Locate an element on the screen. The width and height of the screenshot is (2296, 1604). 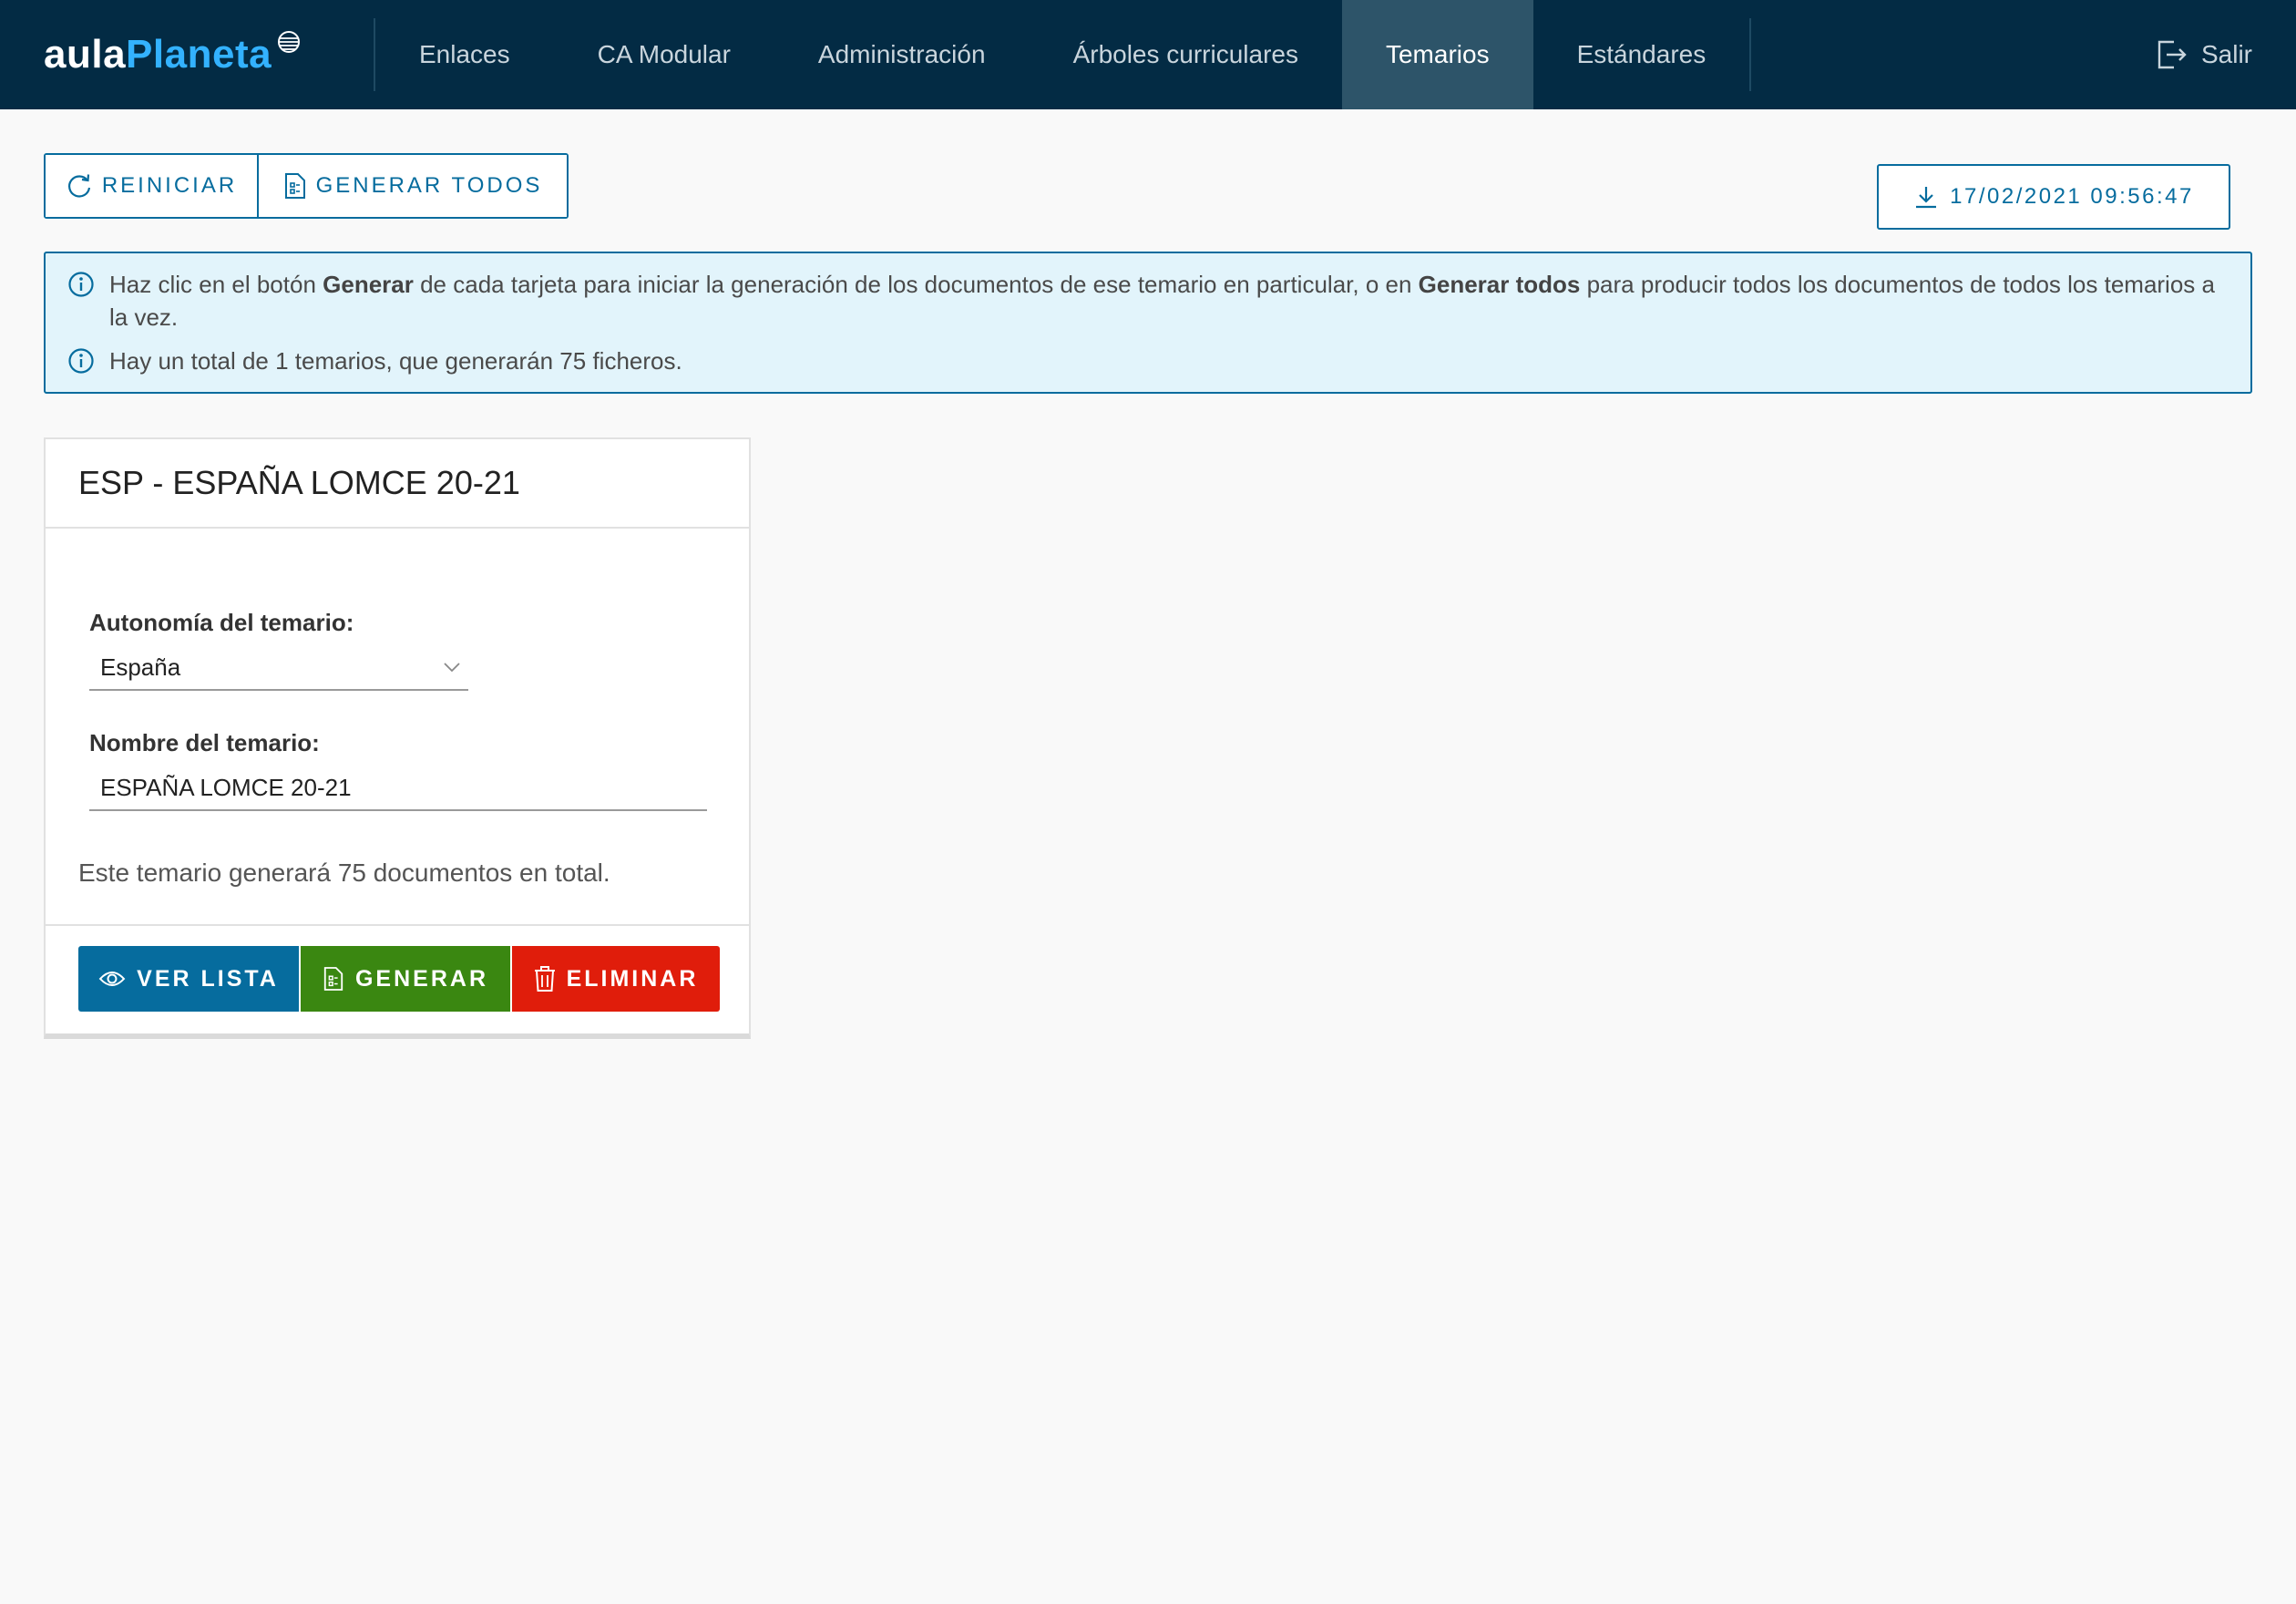
reset-label: REINICIAR is located at coordinates (170, 185).